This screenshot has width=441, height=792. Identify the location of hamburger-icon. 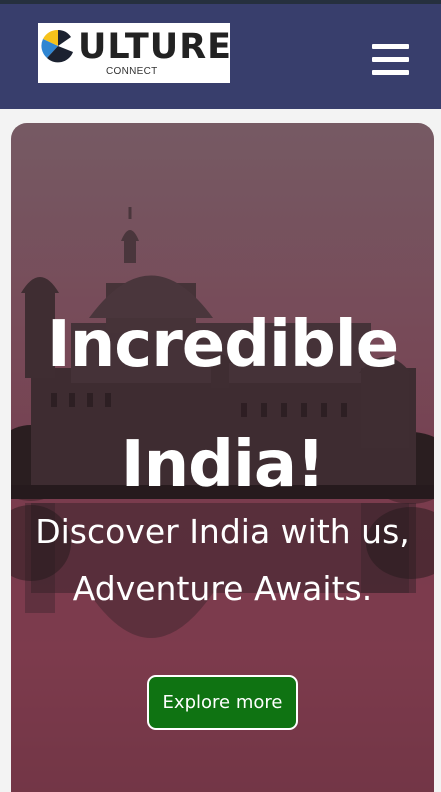
(390, 59).